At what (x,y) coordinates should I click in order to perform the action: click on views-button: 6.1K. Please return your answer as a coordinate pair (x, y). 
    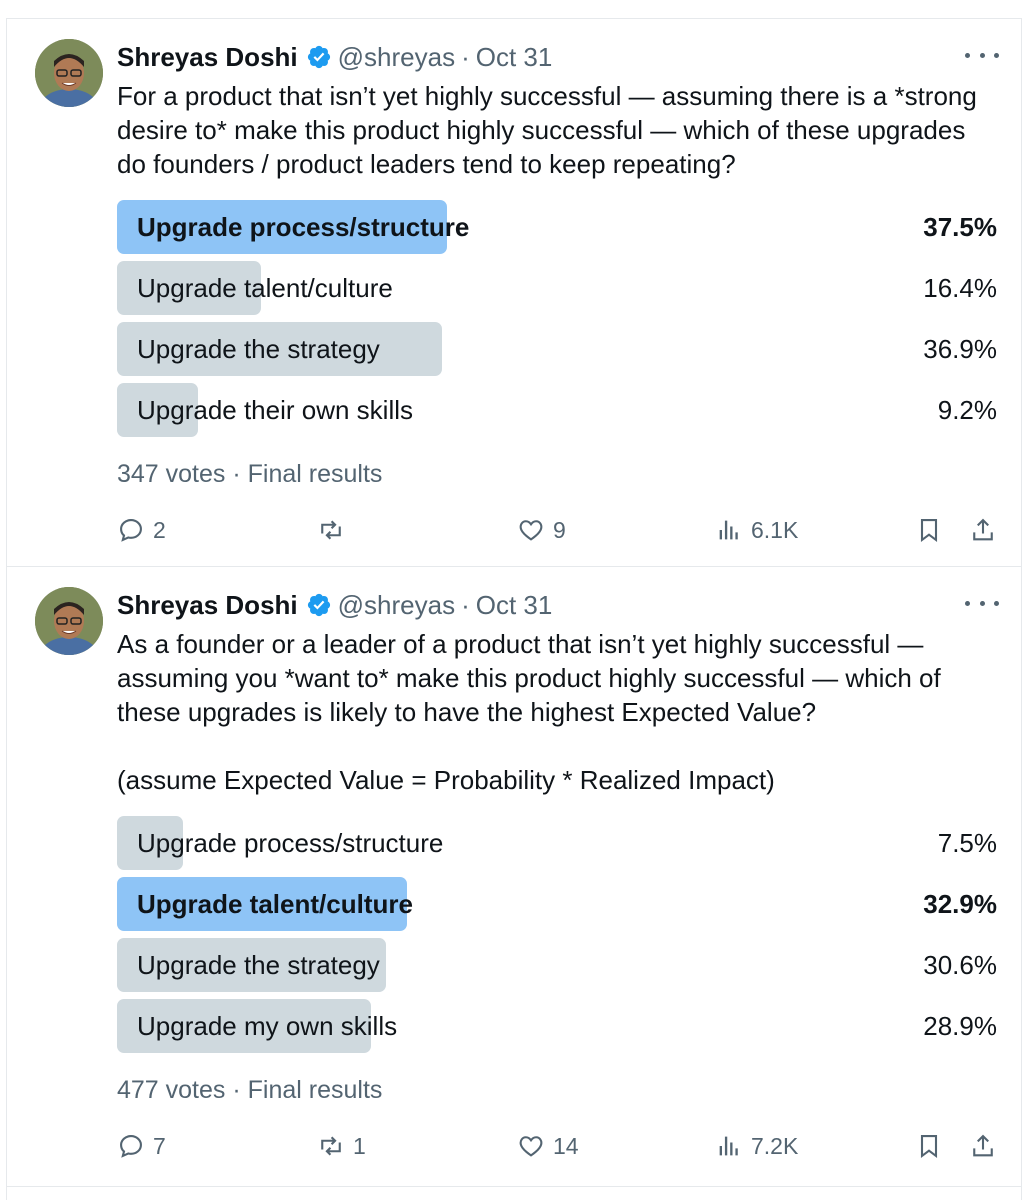
    Looking at the image, I should click on (756, 530).